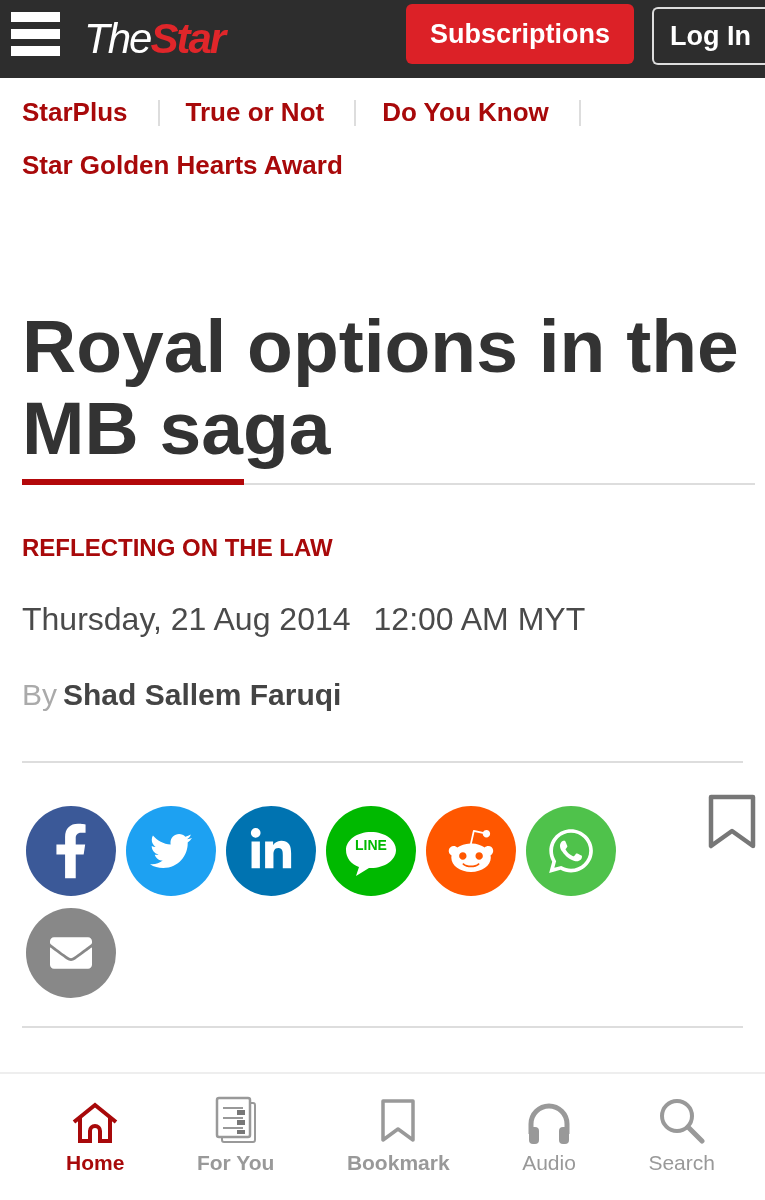 The height and width of the screenshot is (1200, 765). I want to click on menu-icon, so click(35, 34).